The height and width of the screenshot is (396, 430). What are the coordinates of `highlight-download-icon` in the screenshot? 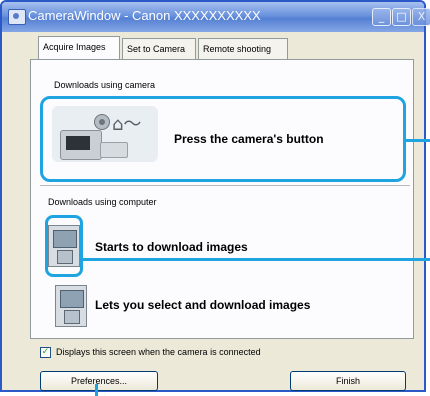 It's located at (64, 246).